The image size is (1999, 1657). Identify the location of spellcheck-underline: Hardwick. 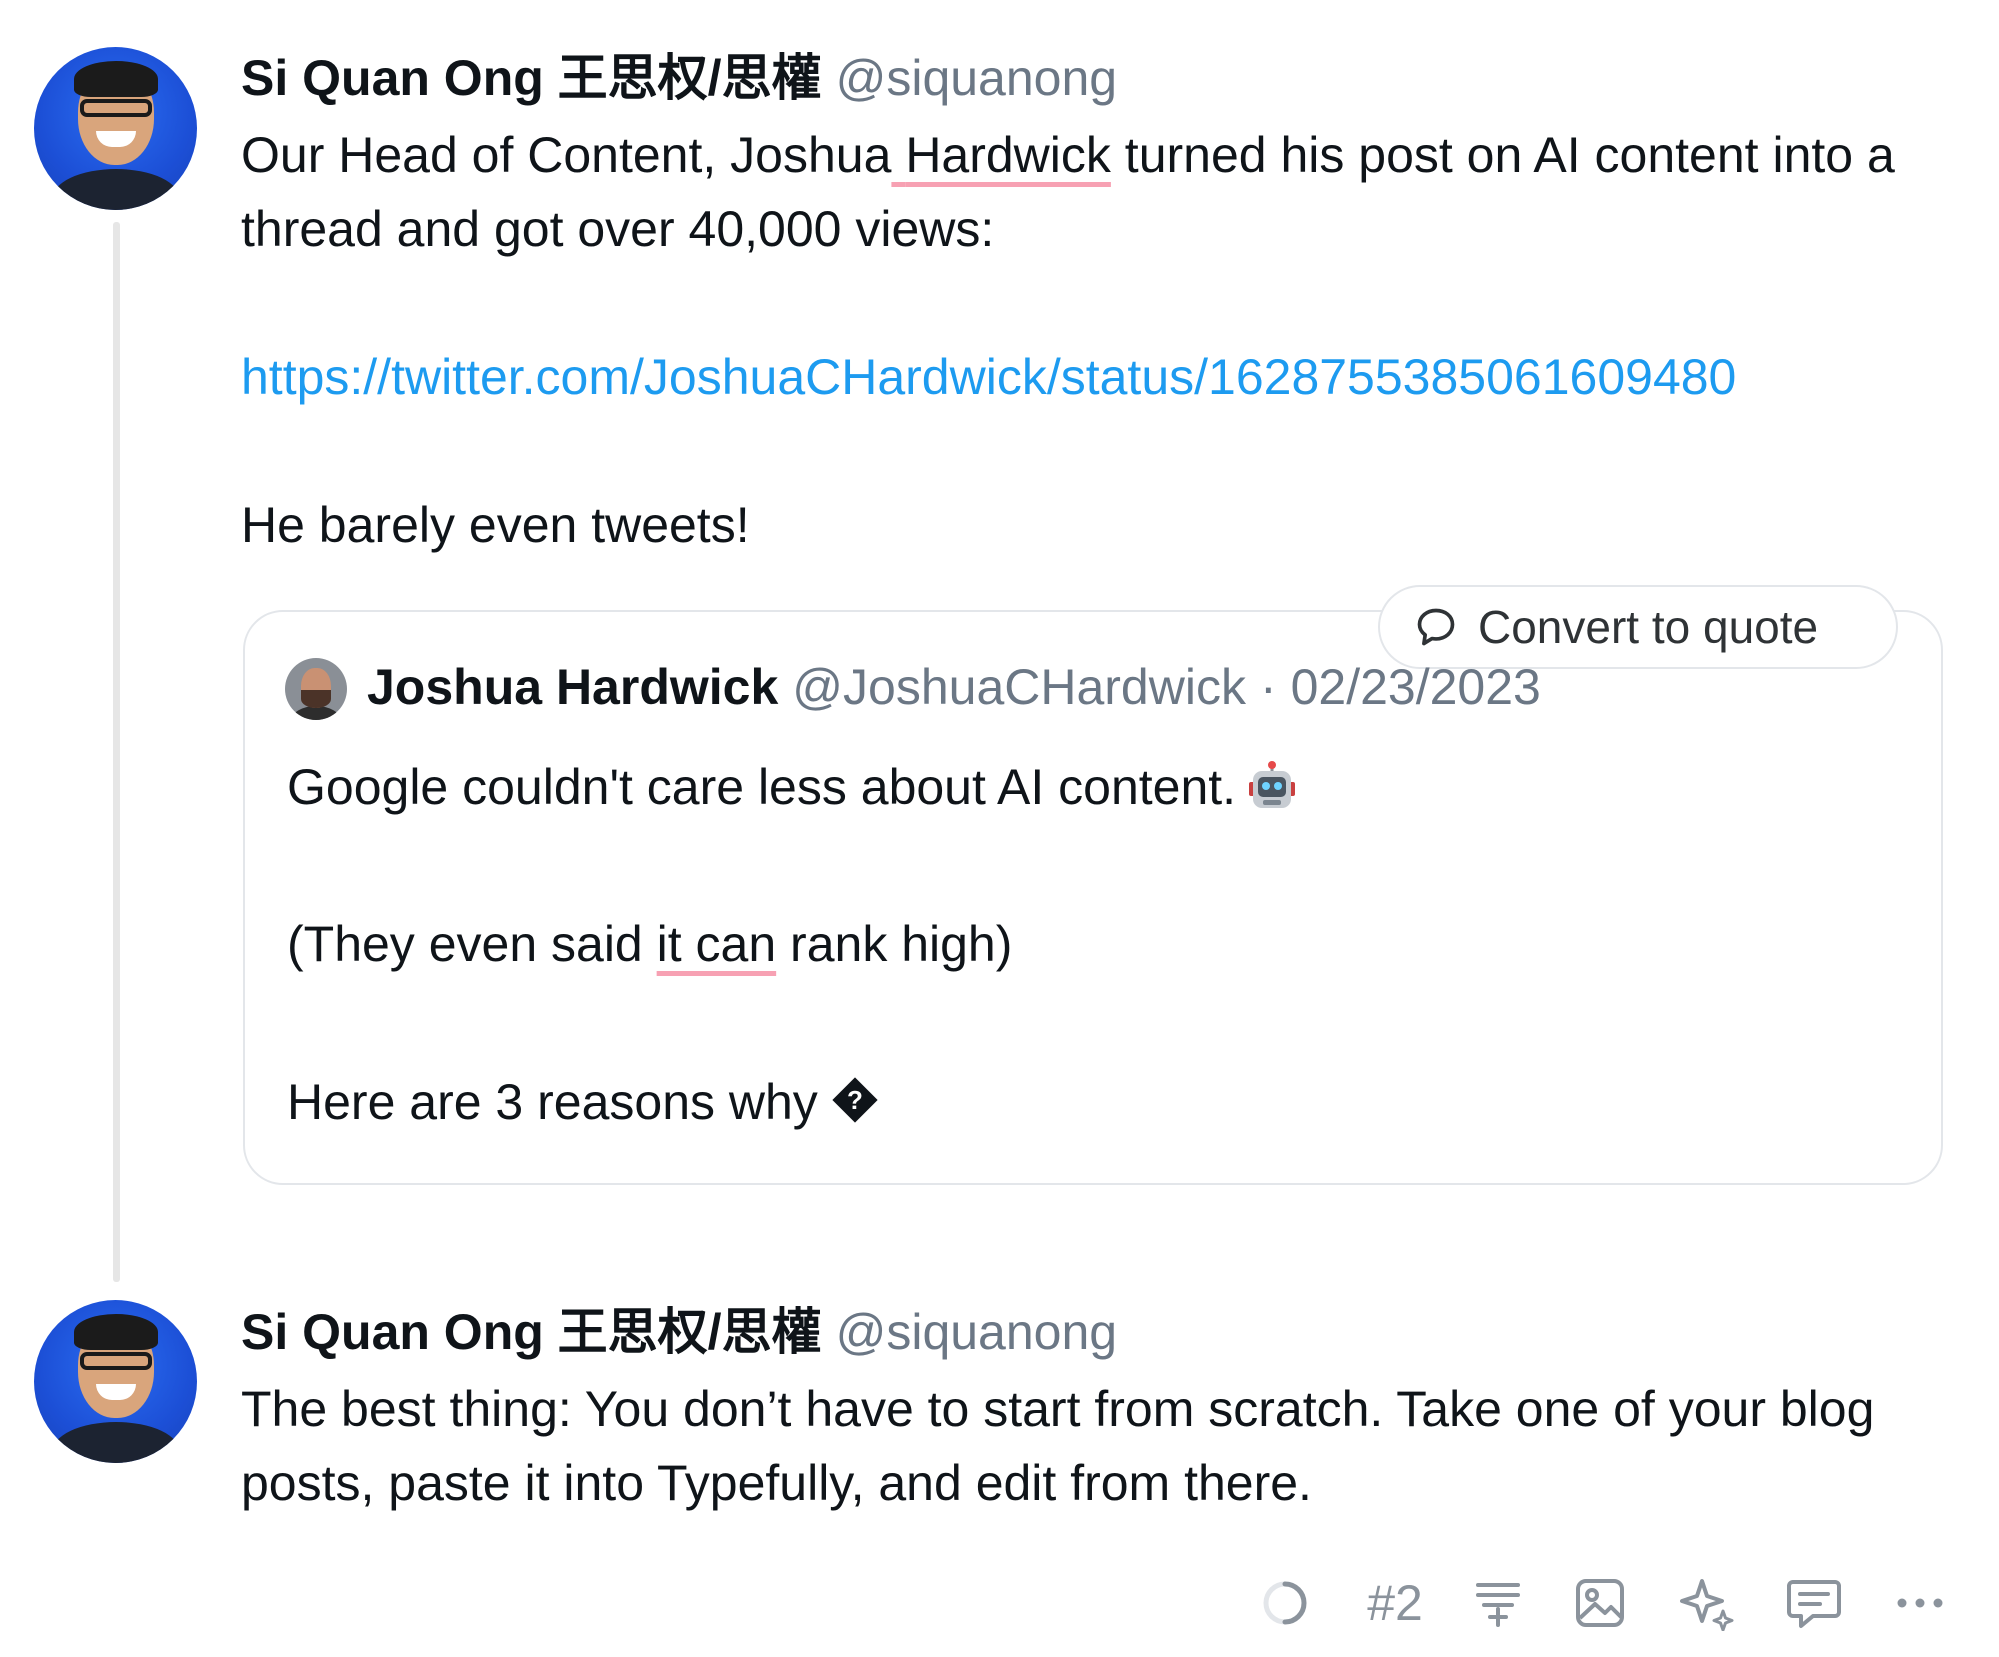
(1001, 155).